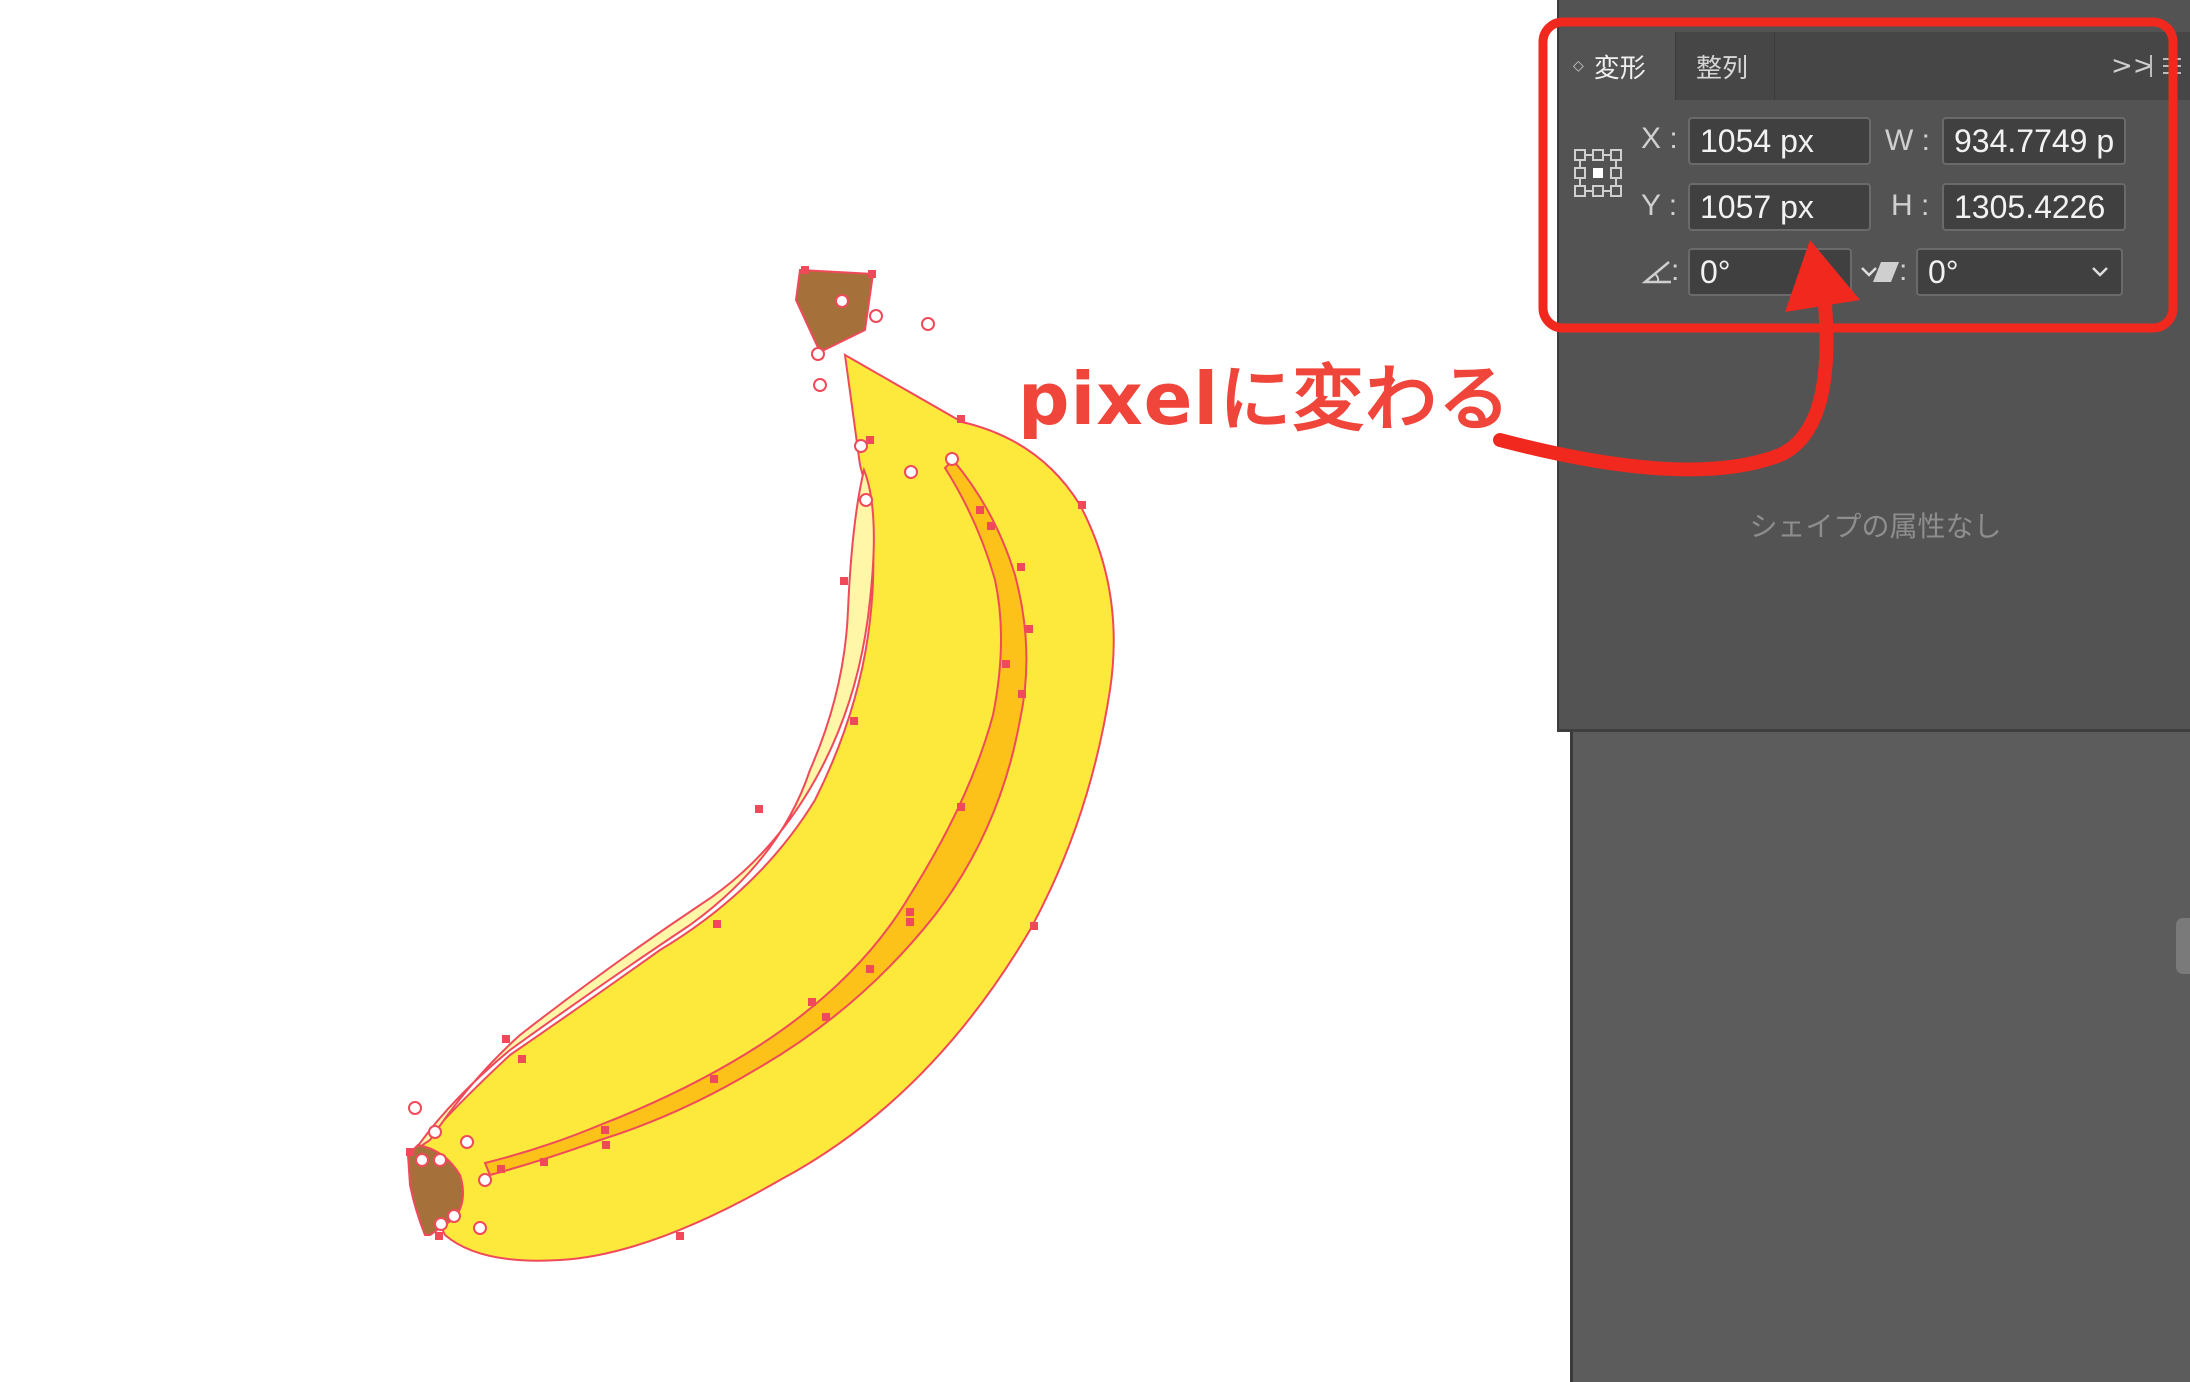  Describe the element at coordinates (1874, 66) in the screenshot. I see `panel-tab-bar: ◇ 変形 整列 >>` at that location.